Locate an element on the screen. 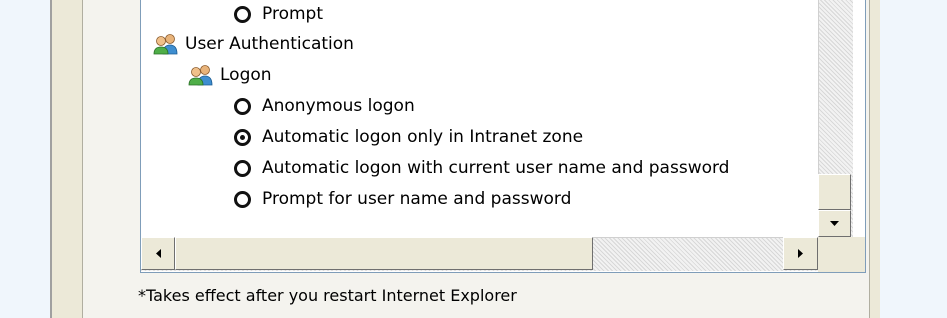 The height and width of the screenshot is (318, 947). scroll-left-button is located at coordinates (158, 253).